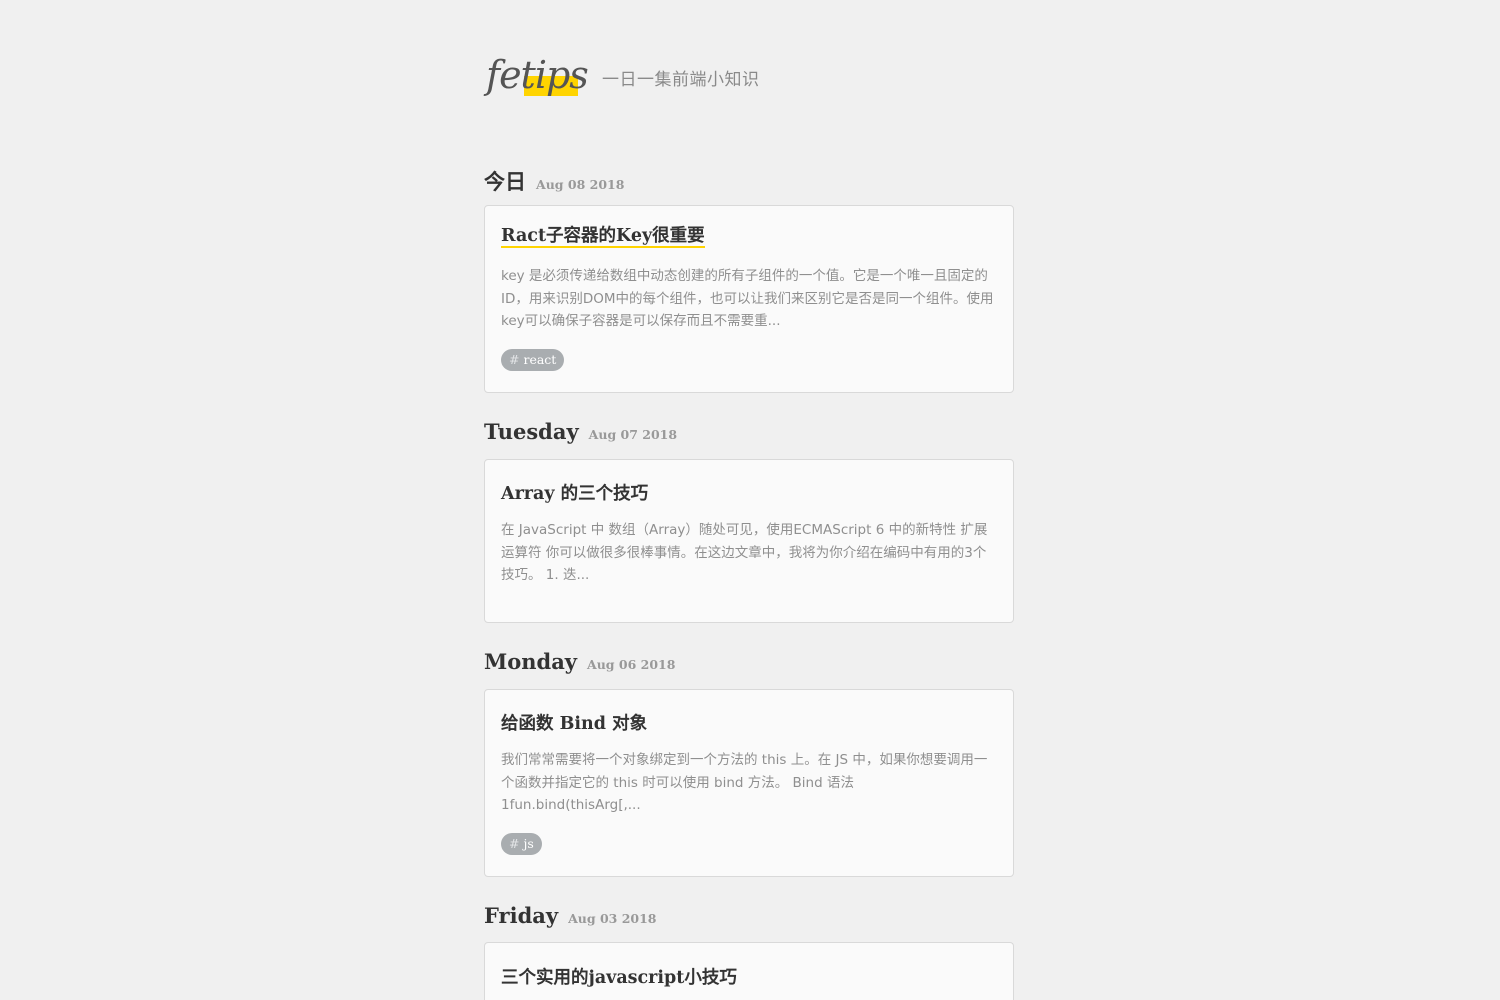  I want to click on day-name: Monday, so click(531, 661).